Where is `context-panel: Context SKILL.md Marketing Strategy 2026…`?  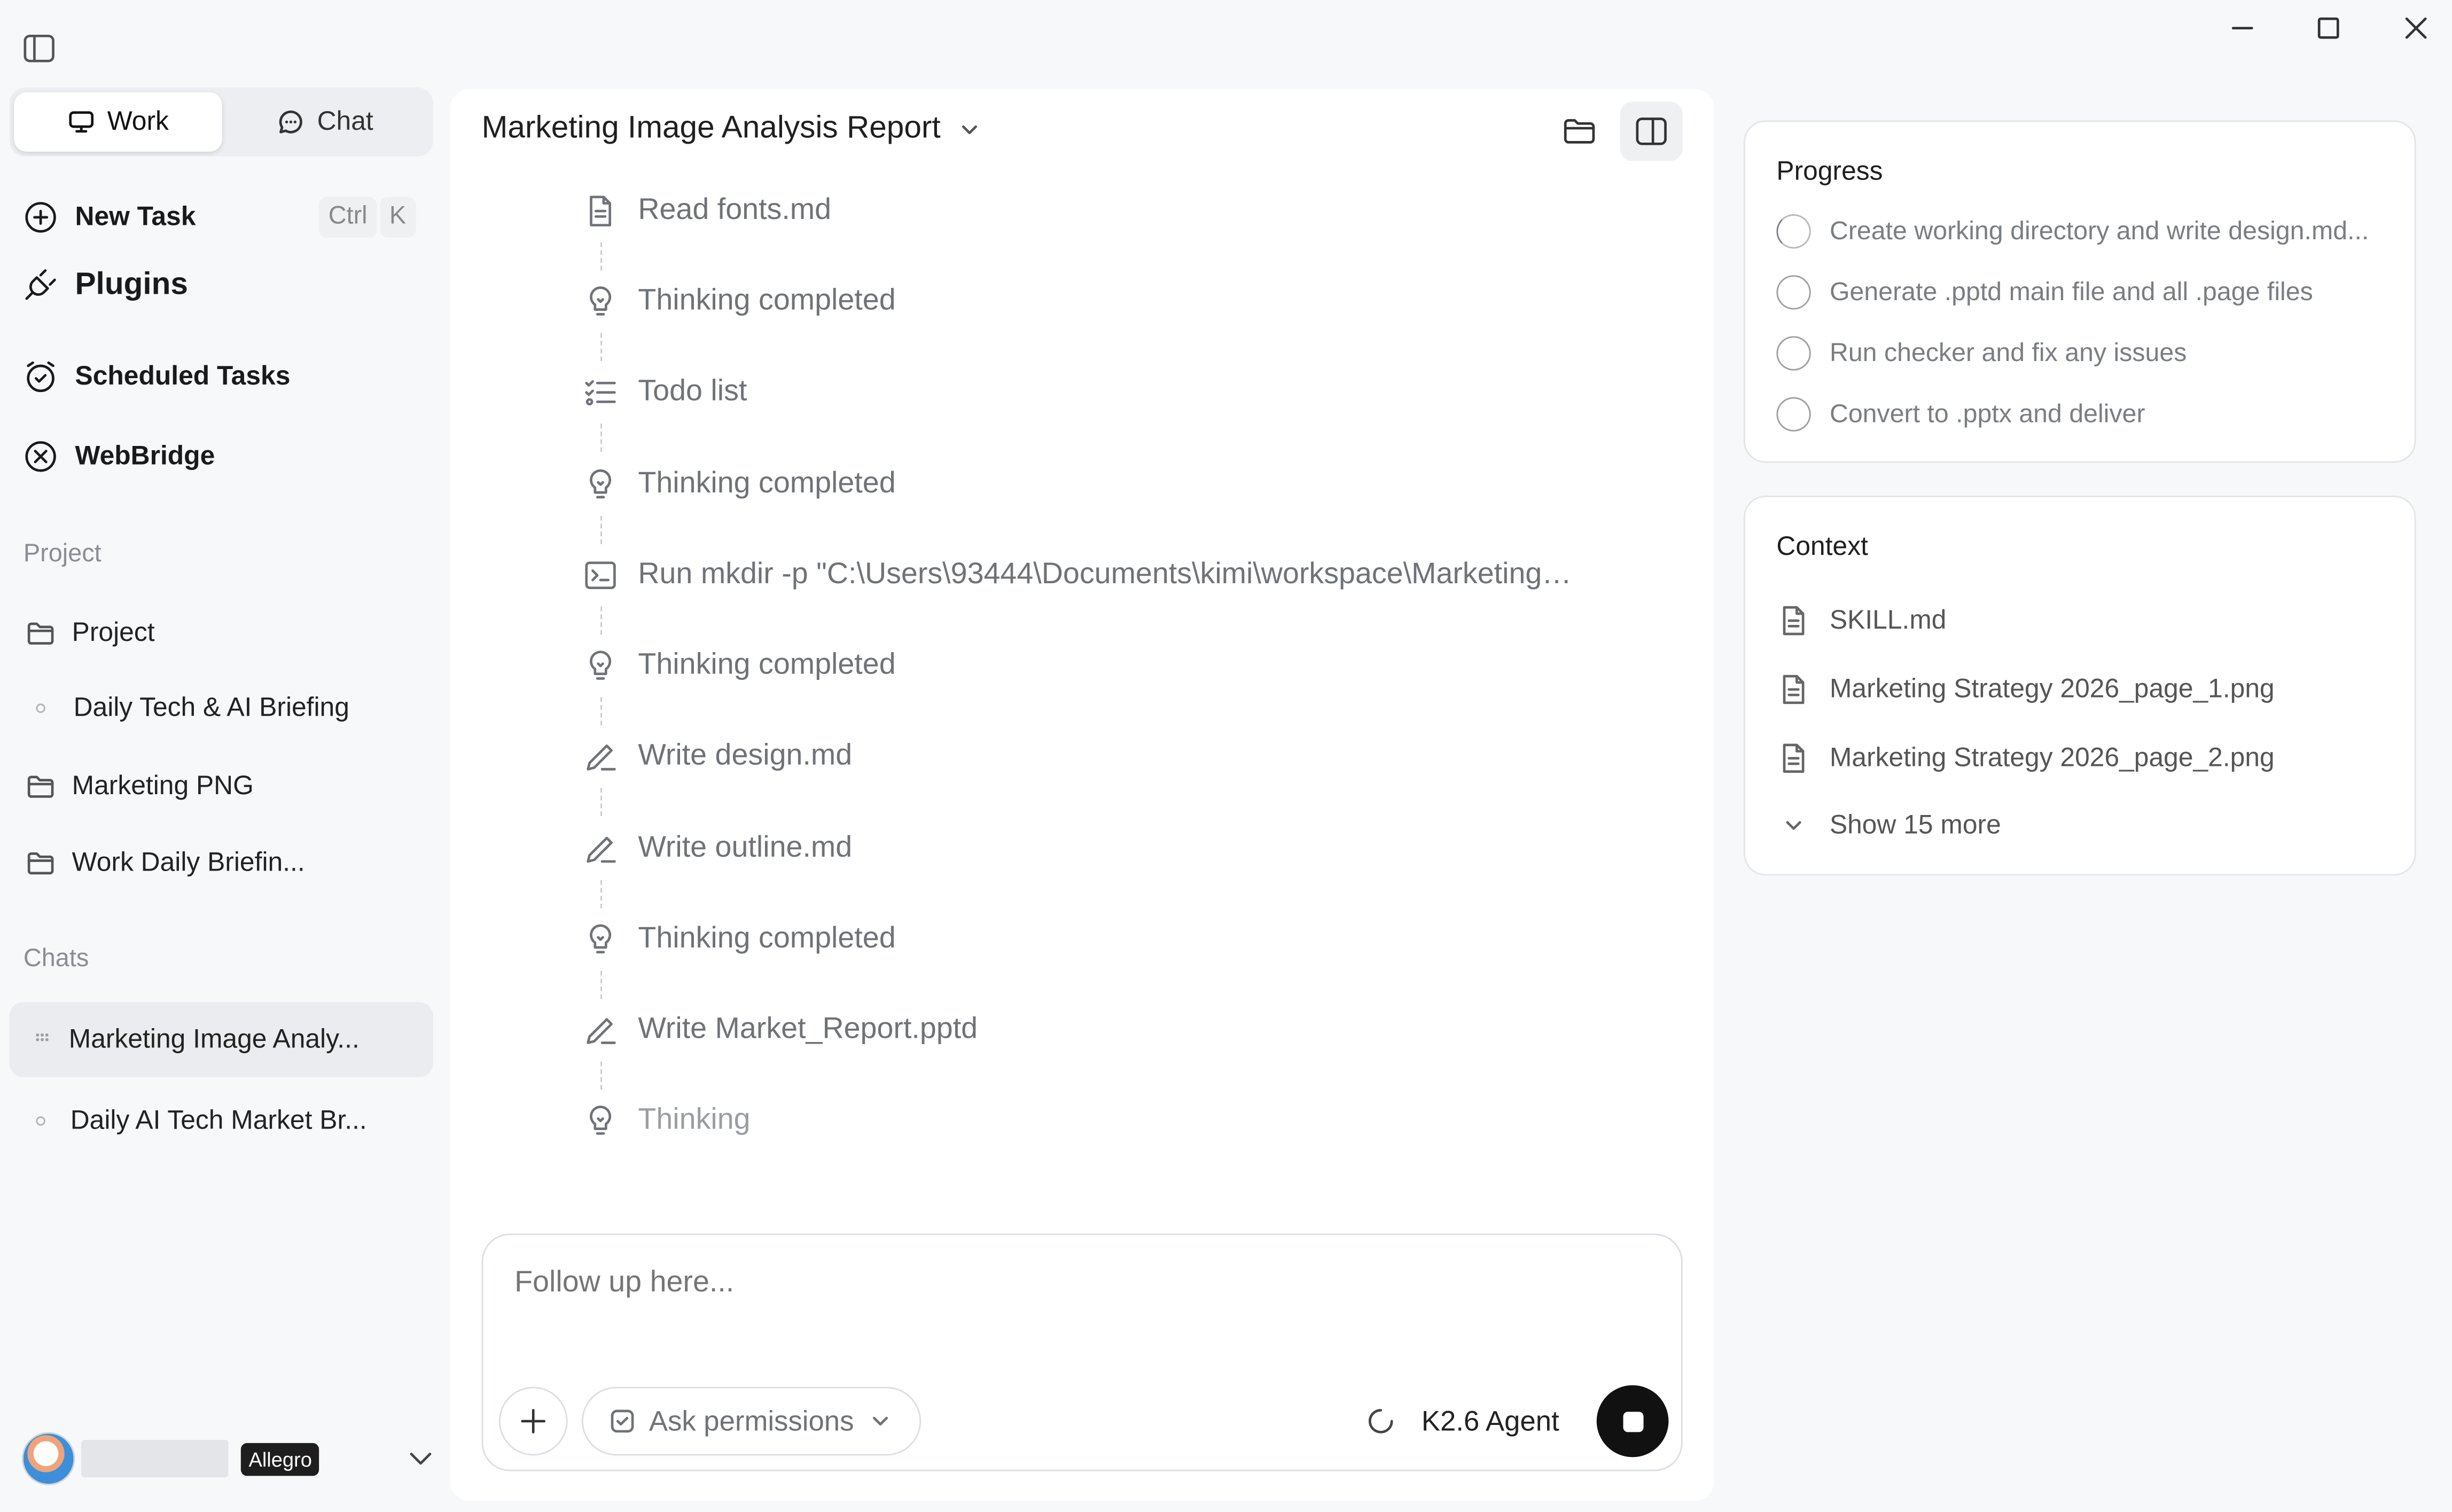 context-panel: Context SKILL.md Marketing Strategy 2026… is located at coordinates (2079, 686).